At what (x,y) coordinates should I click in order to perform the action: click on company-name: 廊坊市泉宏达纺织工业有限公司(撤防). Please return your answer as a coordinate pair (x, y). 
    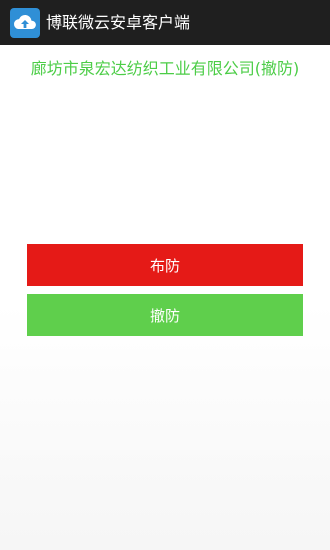
    Looking at the image, I should click on (165, 68).